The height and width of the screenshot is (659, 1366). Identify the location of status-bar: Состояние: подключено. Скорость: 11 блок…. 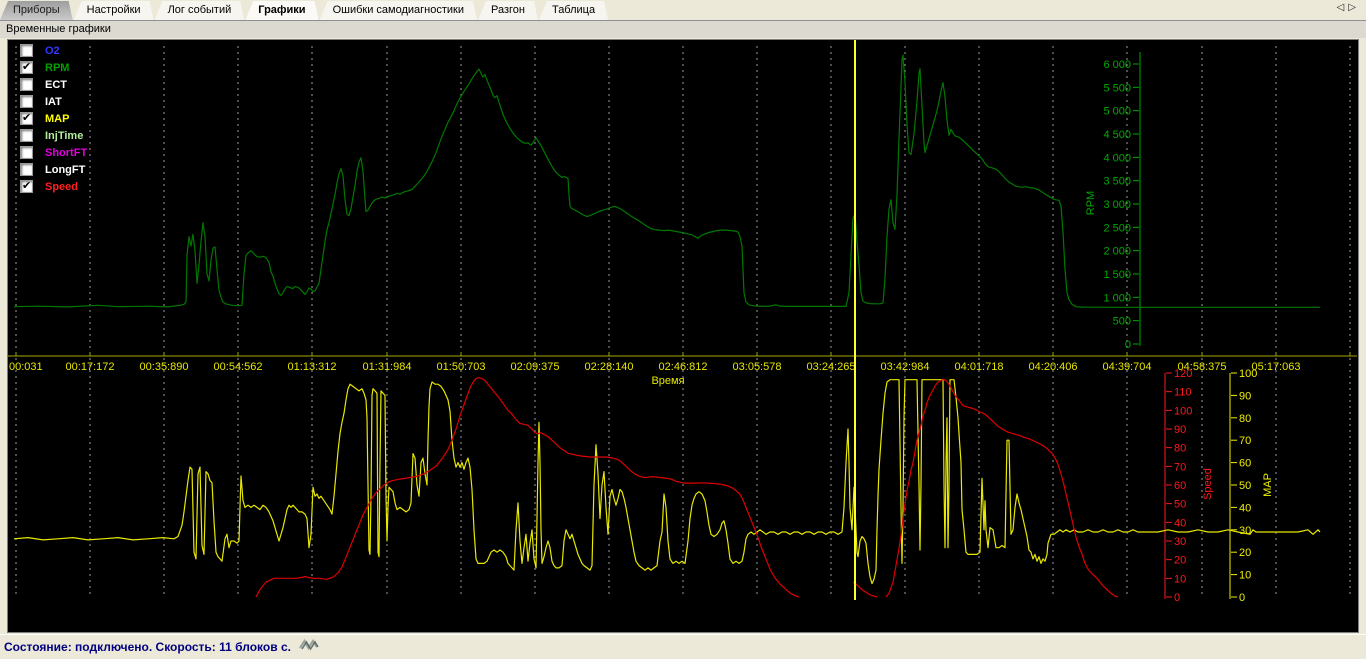
(683, 646).